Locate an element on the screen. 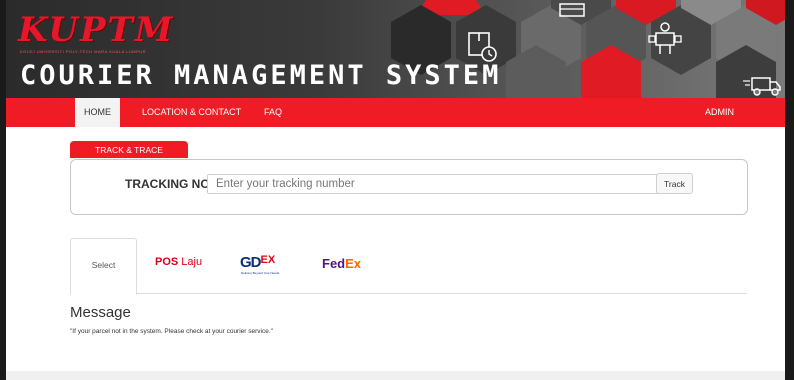  delivery-person-icon is located at coordinates (665, 38).